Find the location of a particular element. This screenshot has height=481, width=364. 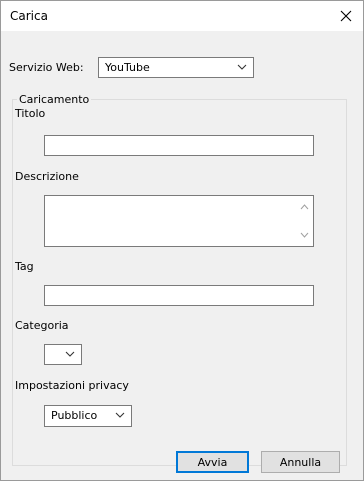

close-icon is located at coordinates (346, 16).